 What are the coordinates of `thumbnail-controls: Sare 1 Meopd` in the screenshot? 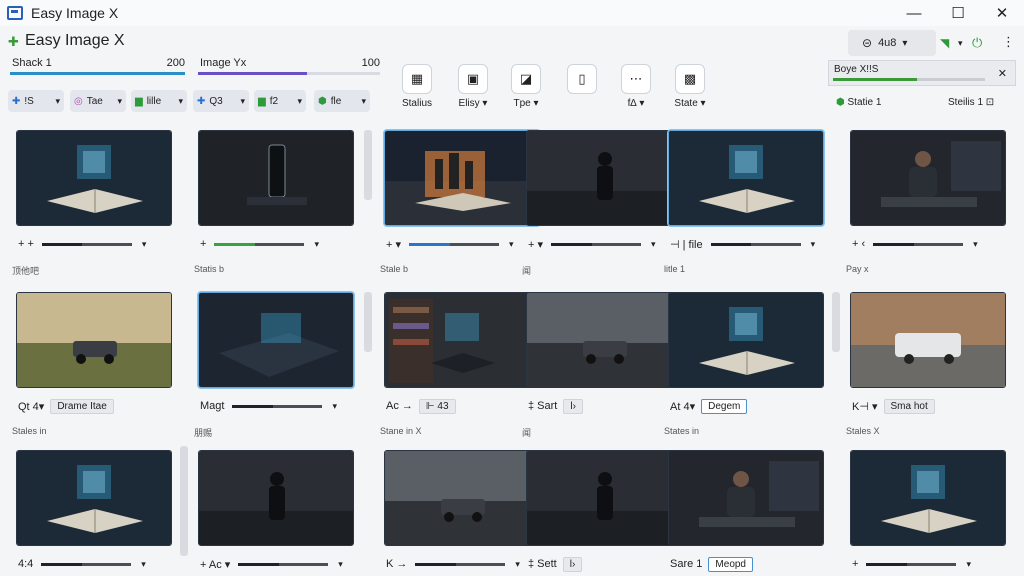 It's located at (711, 564).